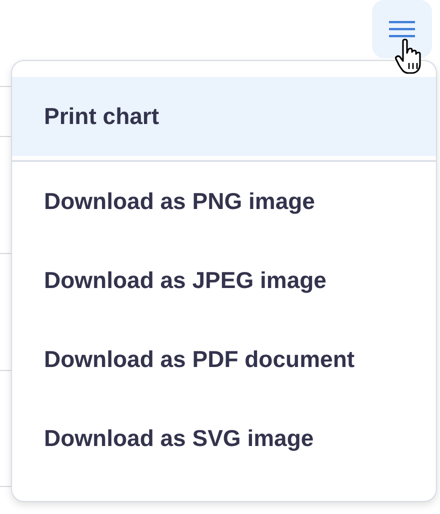 Image resolution: width=440 pixels, height=514 pixels. I want to click on menu-icon, so click(402, 29).